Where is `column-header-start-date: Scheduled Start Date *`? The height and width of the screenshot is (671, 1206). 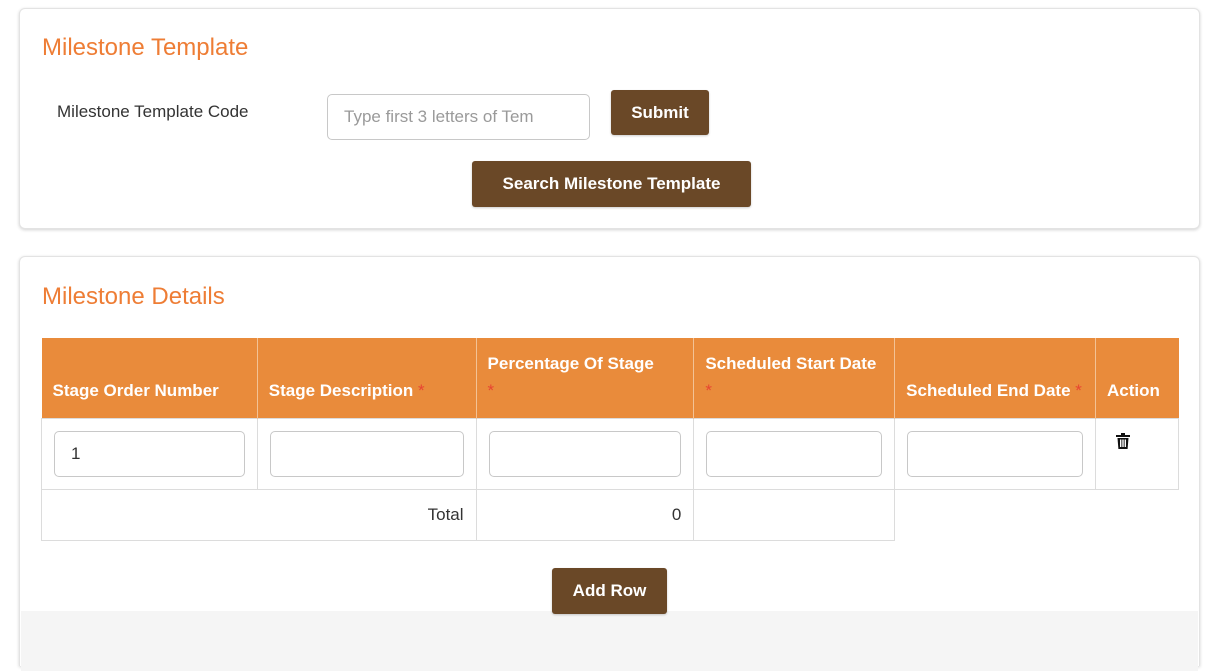 column-header-start-date: Scheduled Start Date * is located at coordinates (794, 378).